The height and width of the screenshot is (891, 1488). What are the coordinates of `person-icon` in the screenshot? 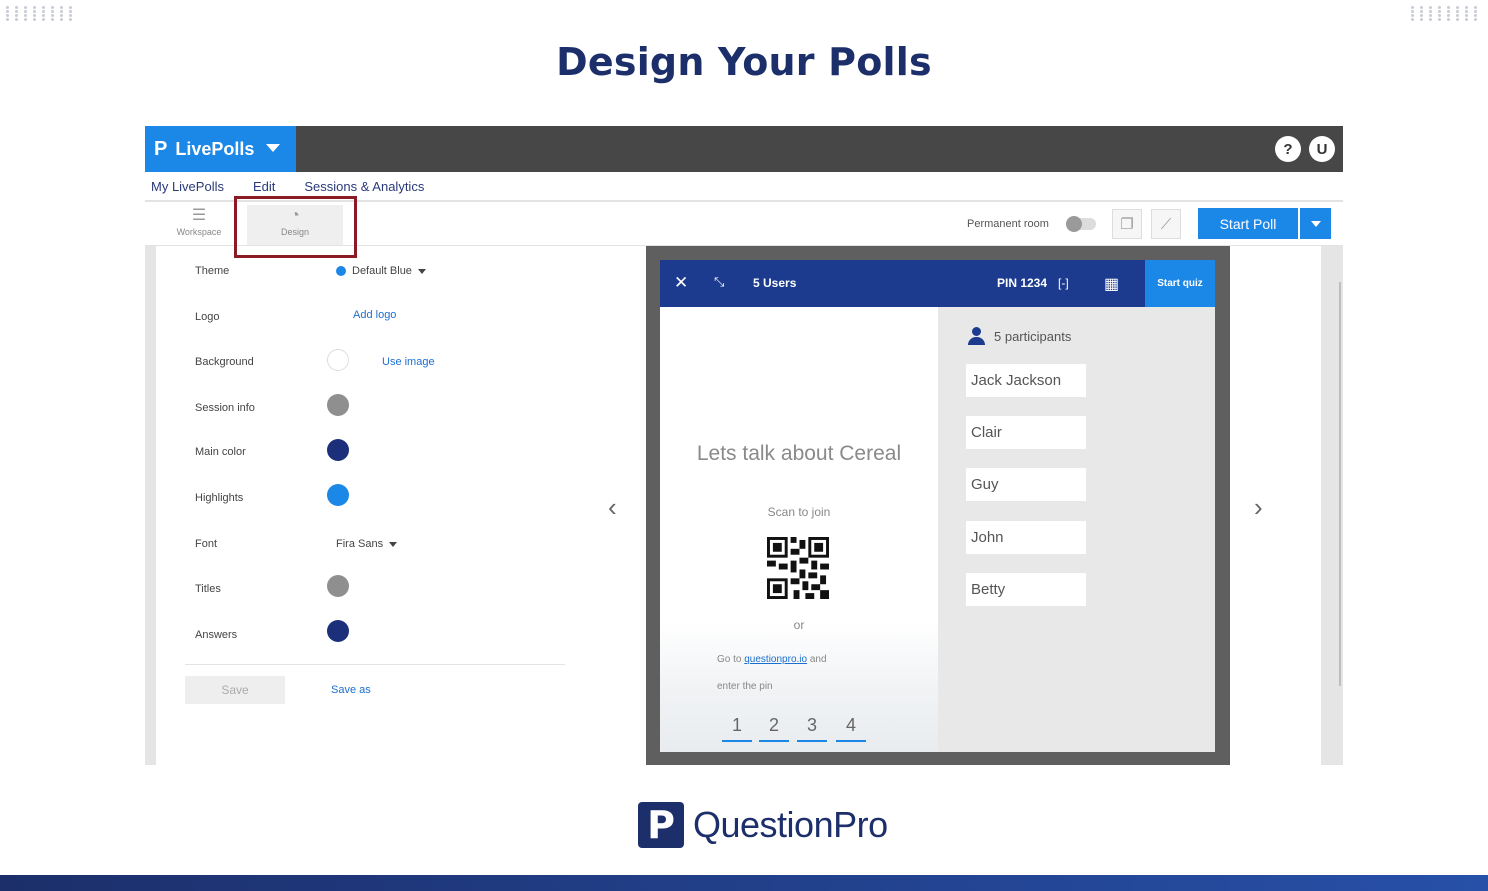 It's located at (976, 336).